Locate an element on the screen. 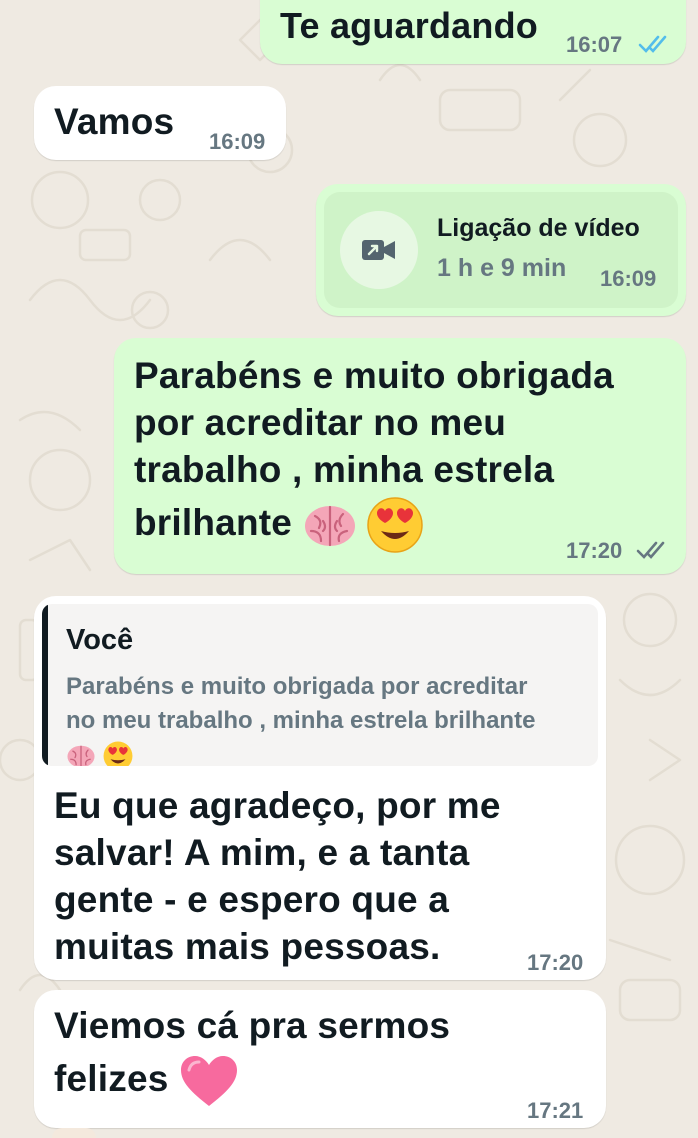  message-line: gente - e espero que a is located at coordinates (252, 899).